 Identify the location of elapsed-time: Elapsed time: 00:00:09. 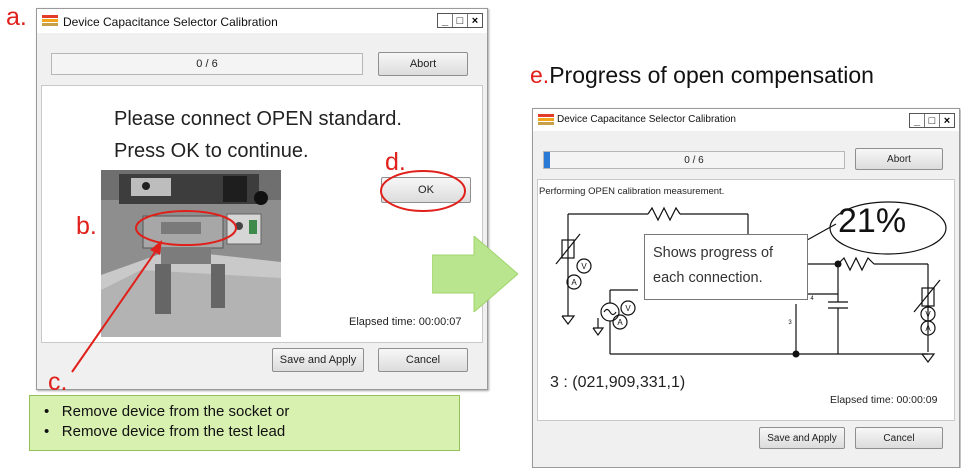
(884, 400).